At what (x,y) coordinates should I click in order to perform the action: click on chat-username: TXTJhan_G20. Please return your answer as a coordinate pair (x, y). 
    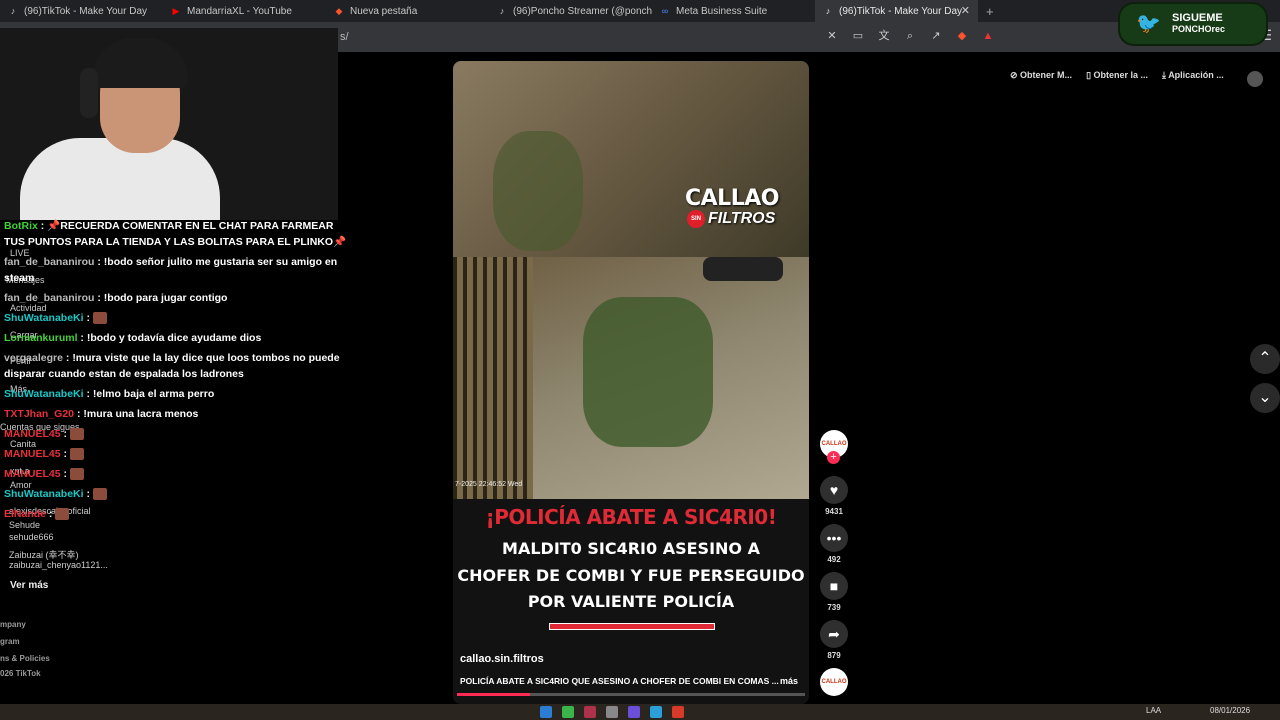
    Looking at the image, I should click on (39, 414).